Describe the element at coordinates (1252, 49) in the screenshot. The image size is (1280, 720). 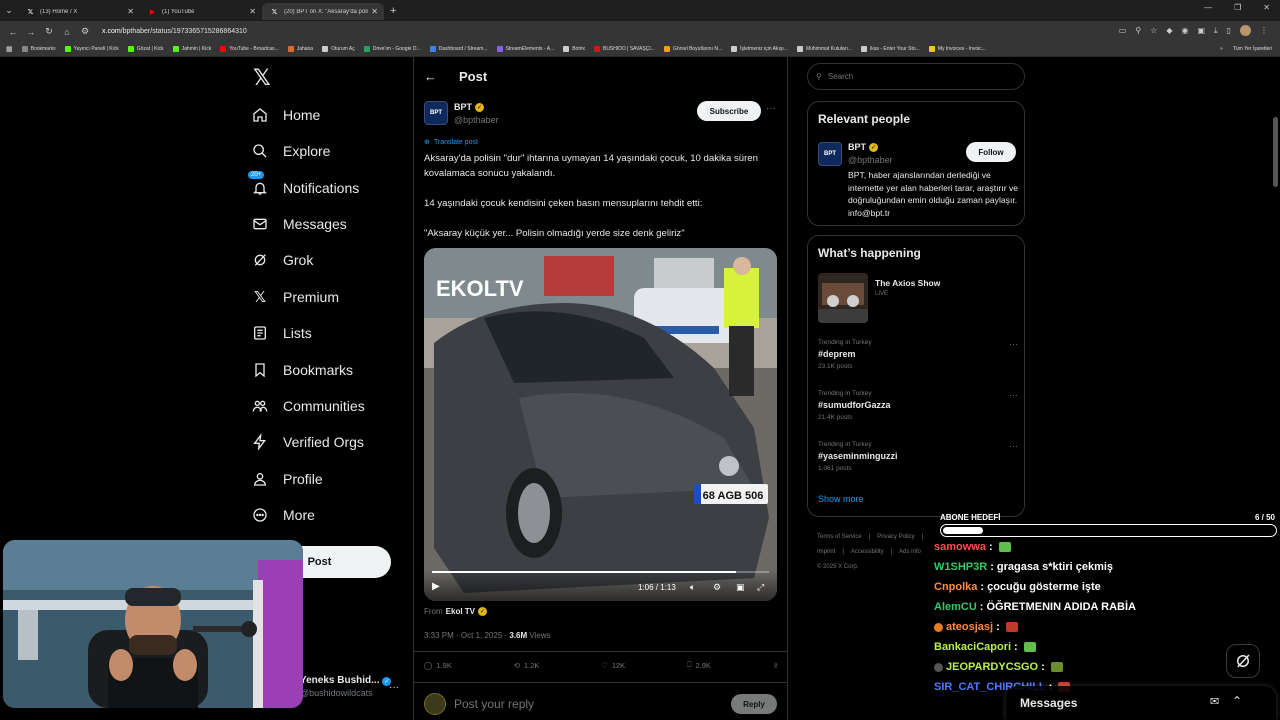
I see `all-bookmarks-folder: Tüm Yer İşaretleri` at that location.